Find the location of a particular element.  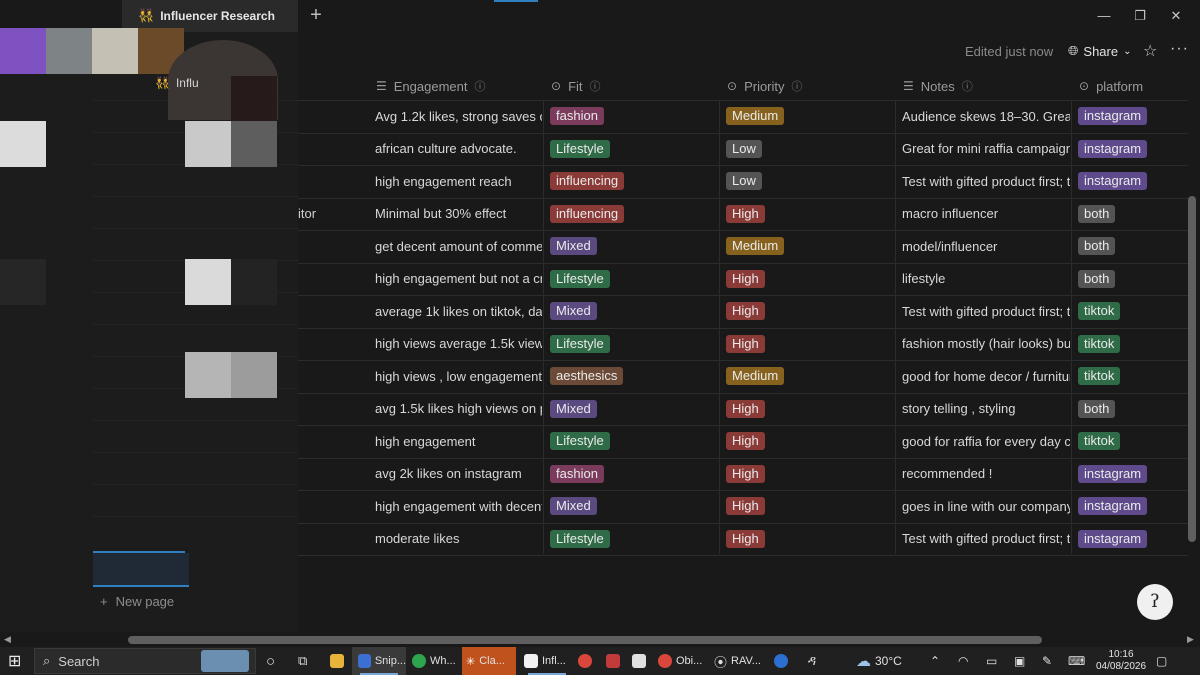

file-explorer-icon is located at coordinates (337, 661).